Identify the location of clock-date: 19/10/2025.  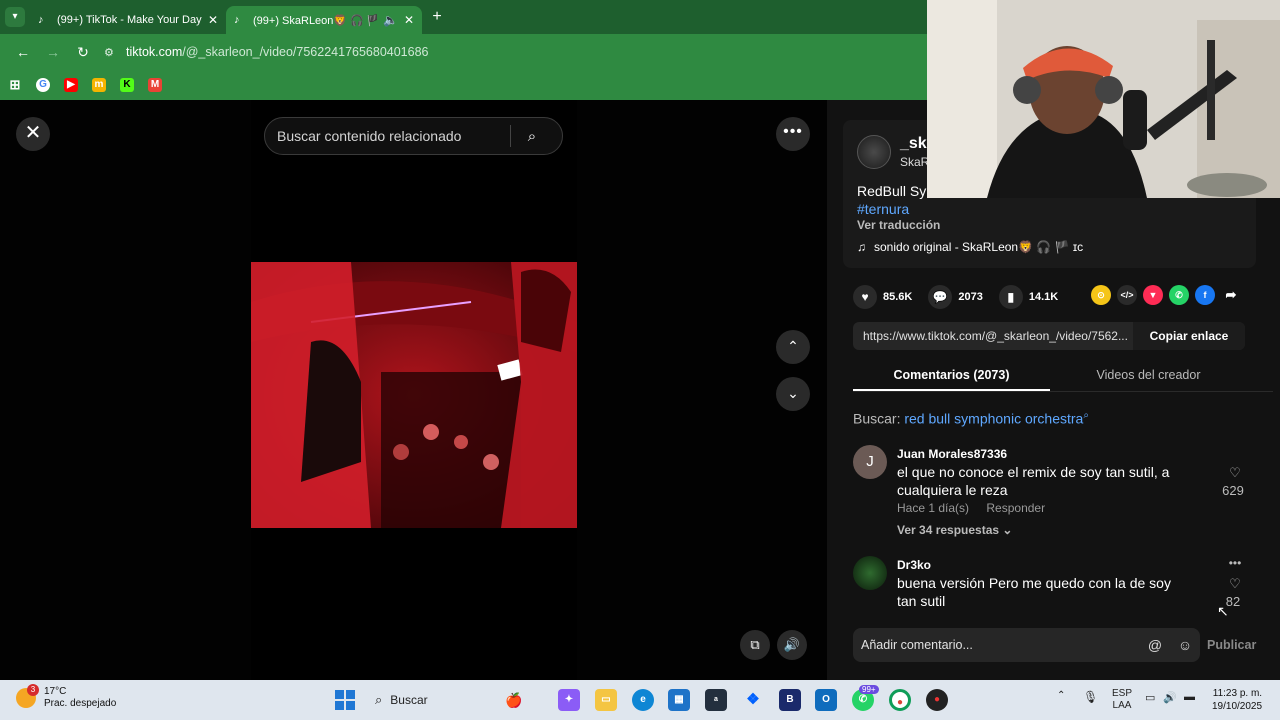
(1237, 706).